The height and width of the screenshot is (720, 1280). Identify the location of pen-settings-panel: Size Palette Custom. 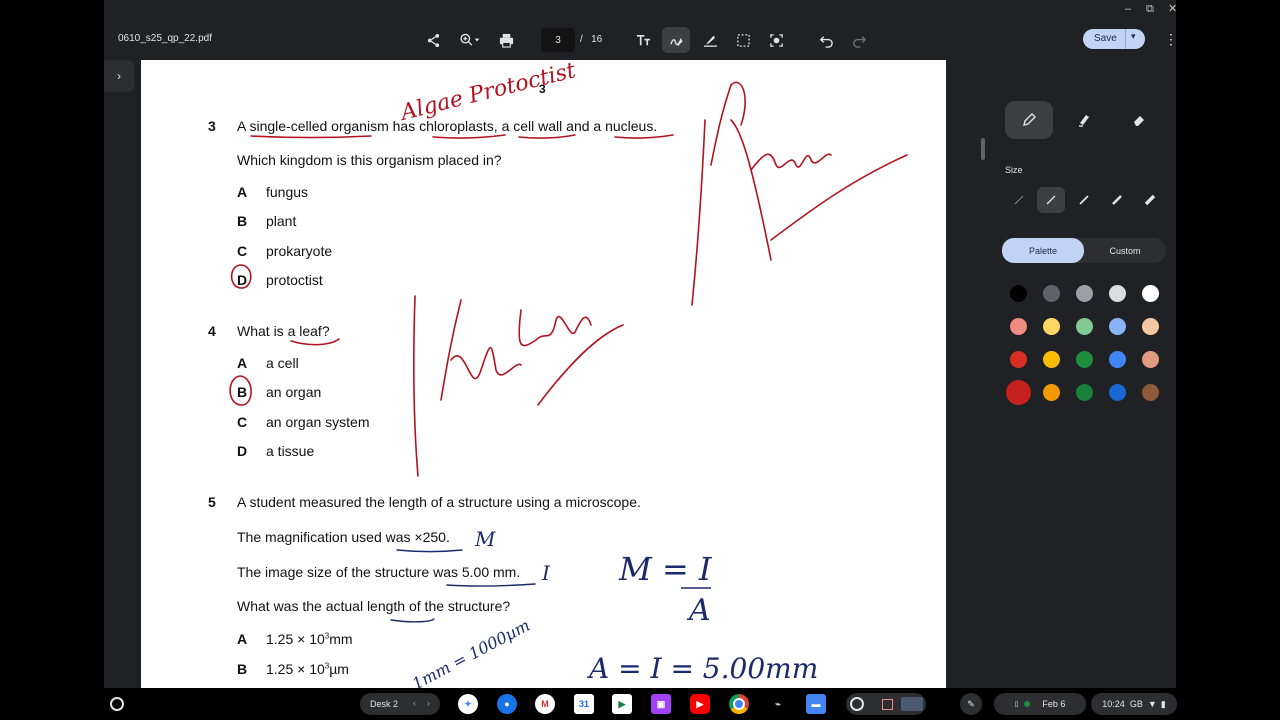
(1080, 374).